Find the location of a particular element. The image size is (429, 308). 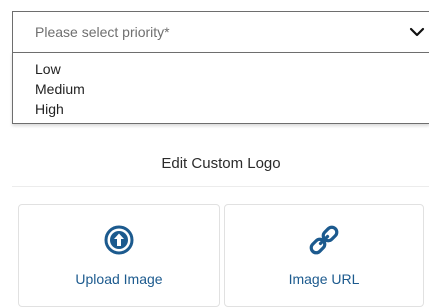

priority-option-medium: Medium is located at coordinates (221, 89).